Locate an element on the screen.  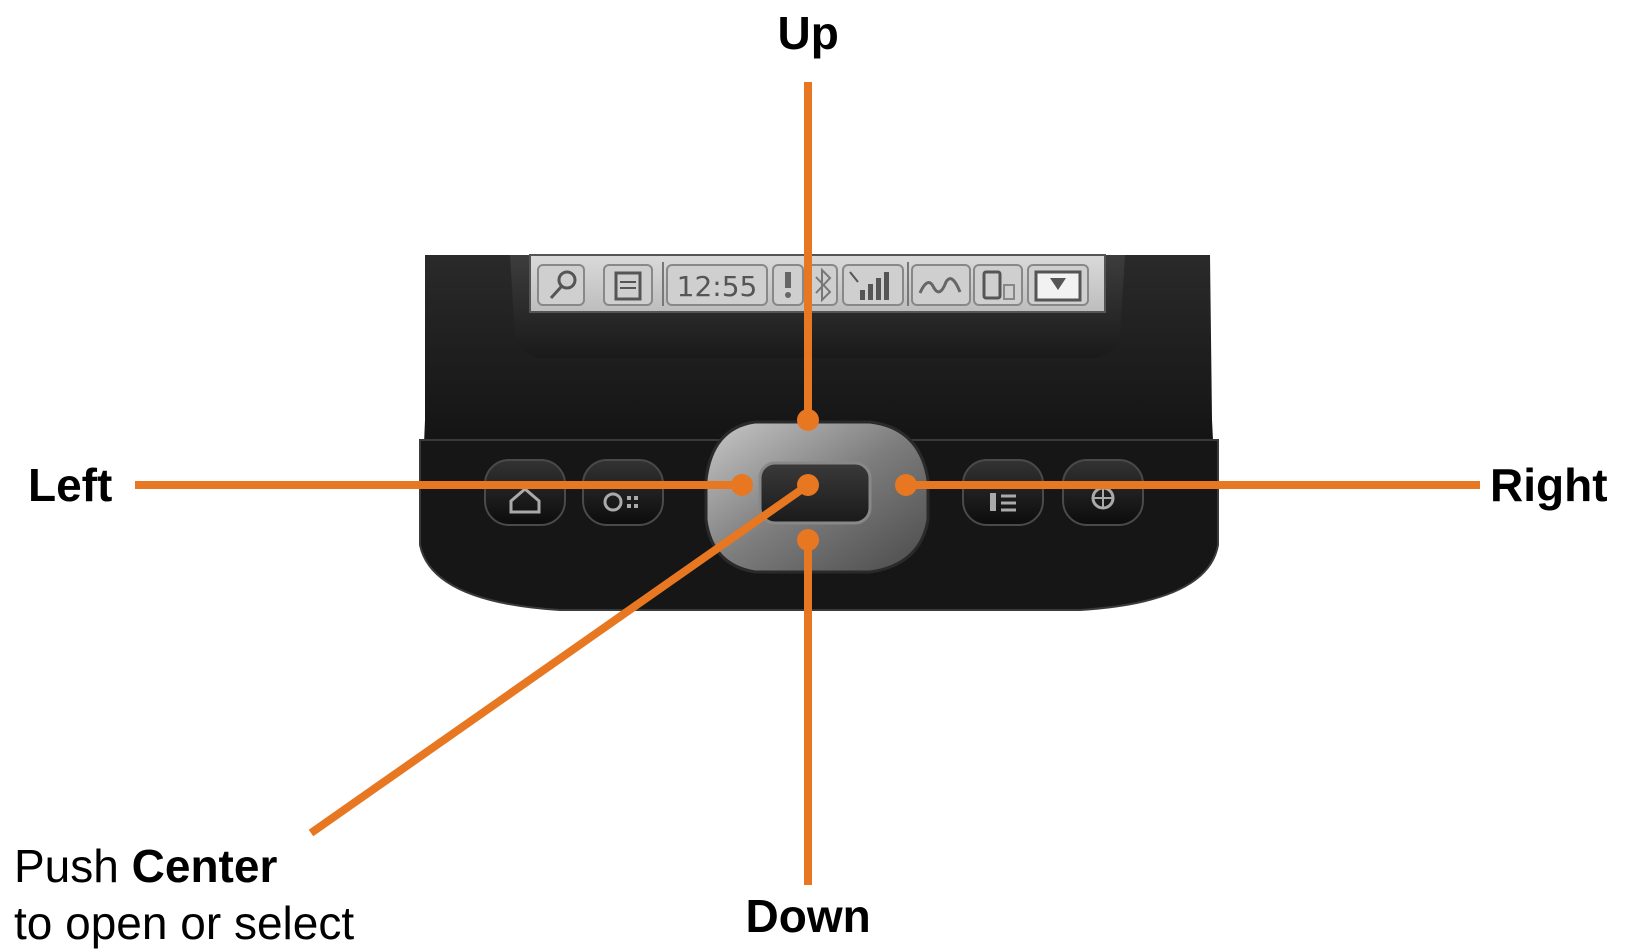
input-tray-icon is located at coordinates (1058, 285).